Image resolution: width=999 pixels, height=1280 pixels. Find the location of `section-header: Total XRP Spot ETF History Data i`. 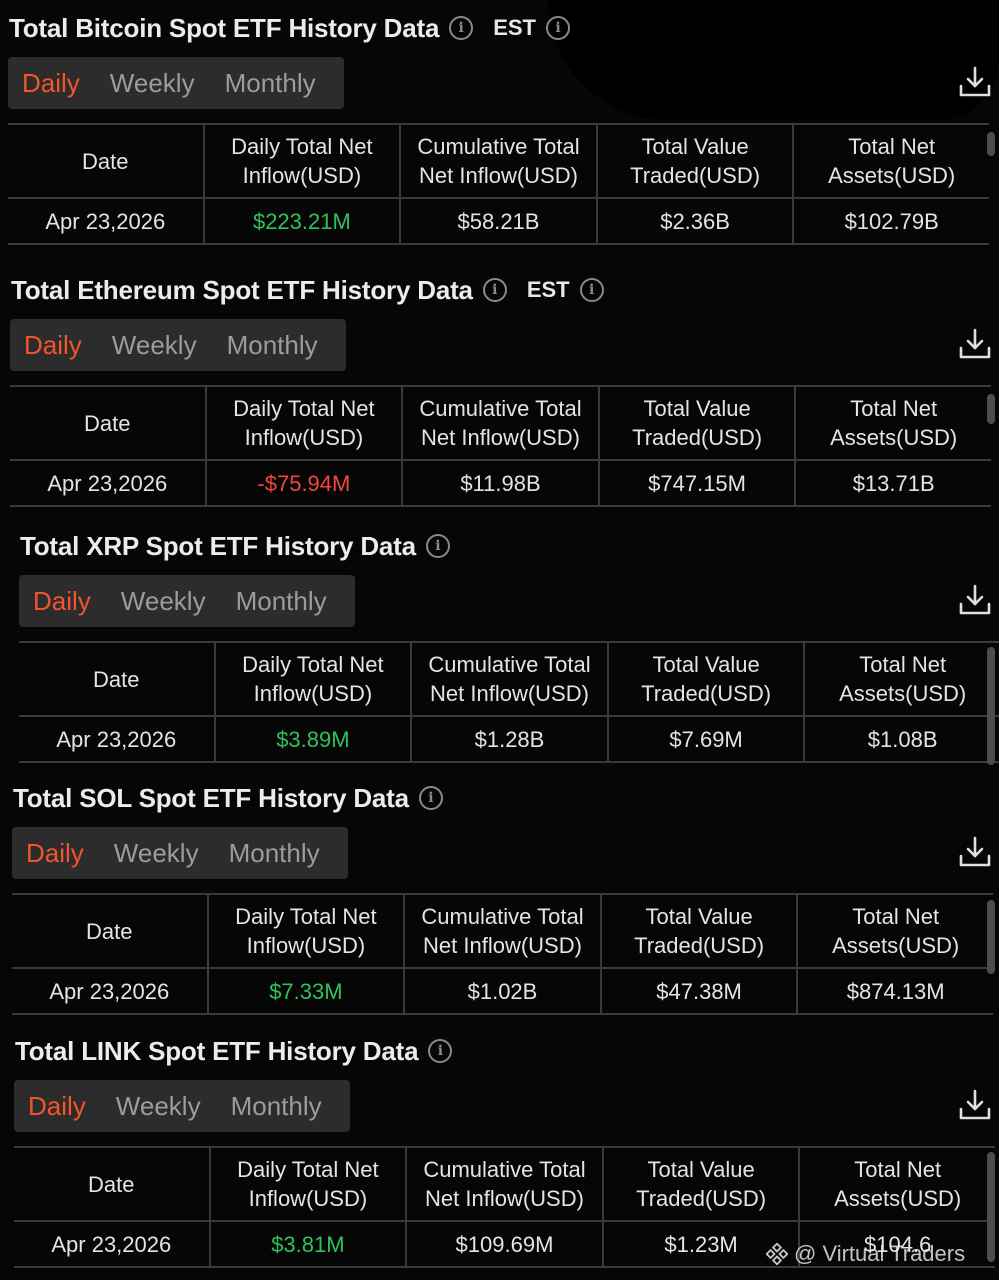

section-header: Total XRP Spot ETF History Data i is located at coordinates (235, 546).